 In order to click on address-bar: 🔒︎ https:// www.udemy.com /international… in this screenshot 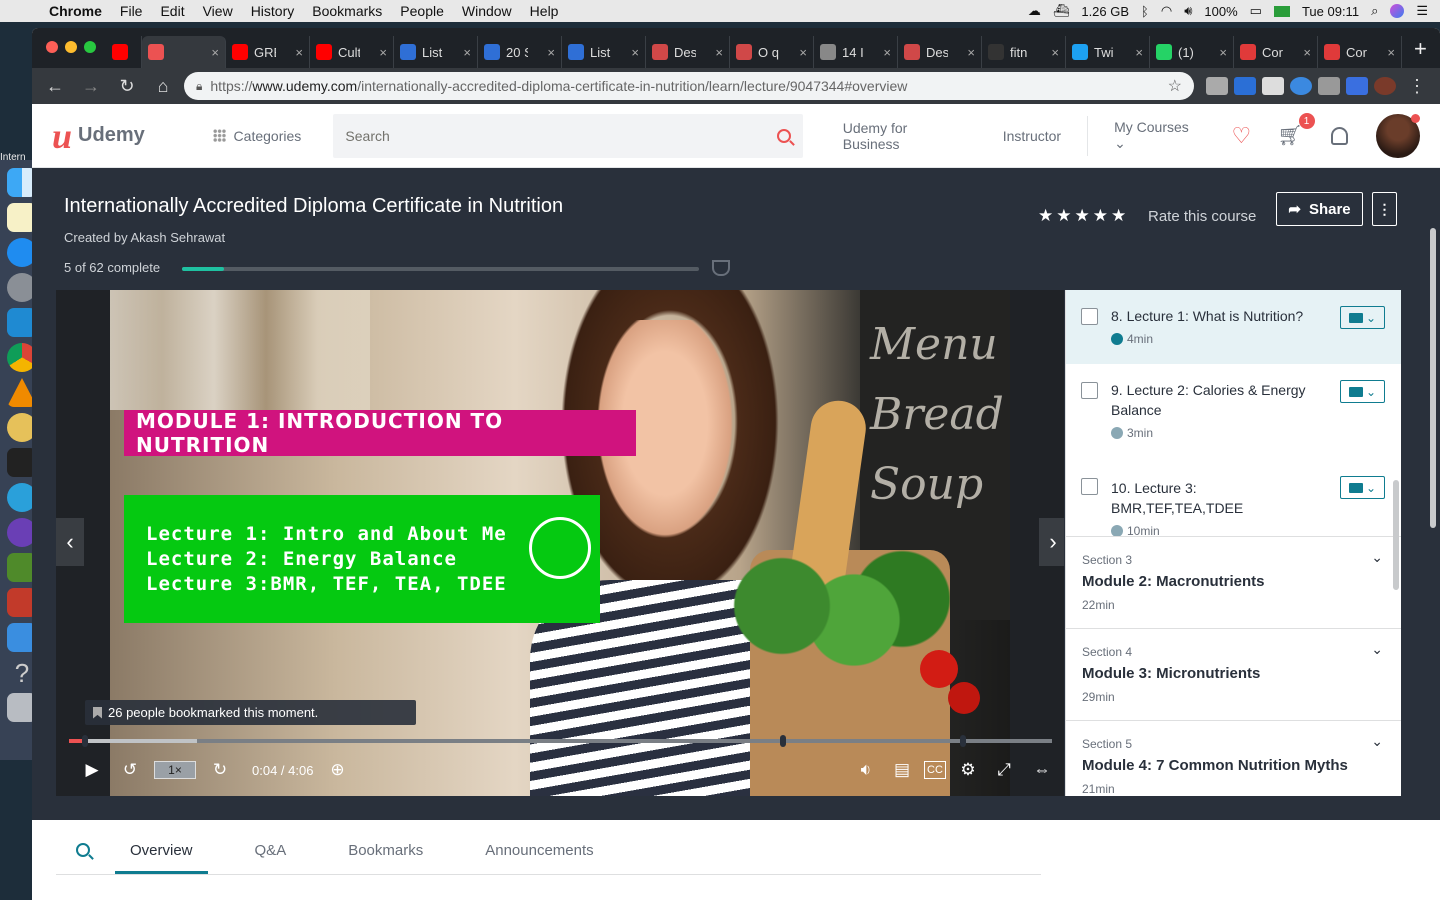, I will do `click(689, 86)`.